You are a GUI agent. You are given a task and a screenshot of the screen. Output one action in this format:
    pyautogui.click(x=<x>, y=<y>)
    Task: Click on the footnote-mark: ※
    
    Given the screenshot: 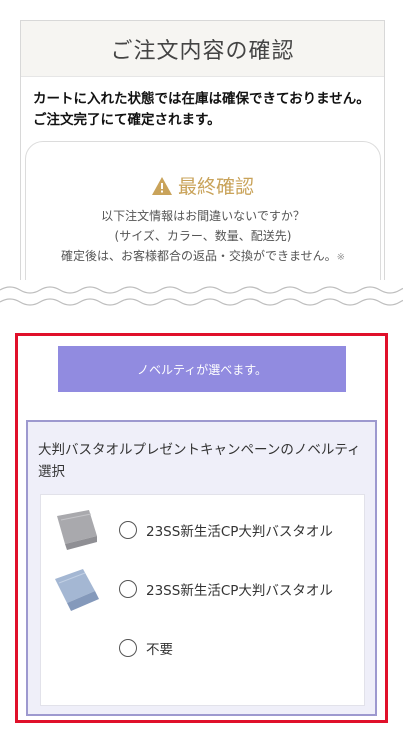 What is the action you would take?
    pyautogui.click(x=341, y=257)
    